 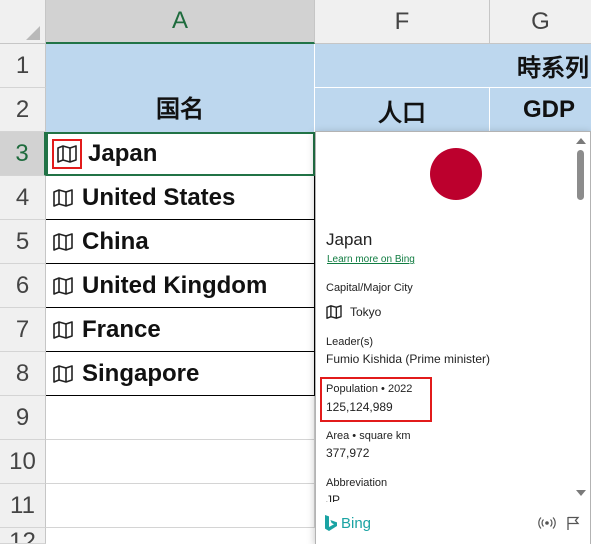 What do you see at coordinates (348, 453) in the screenshot?
I see `area-value: 377,972` at bounding box center [348, 453].